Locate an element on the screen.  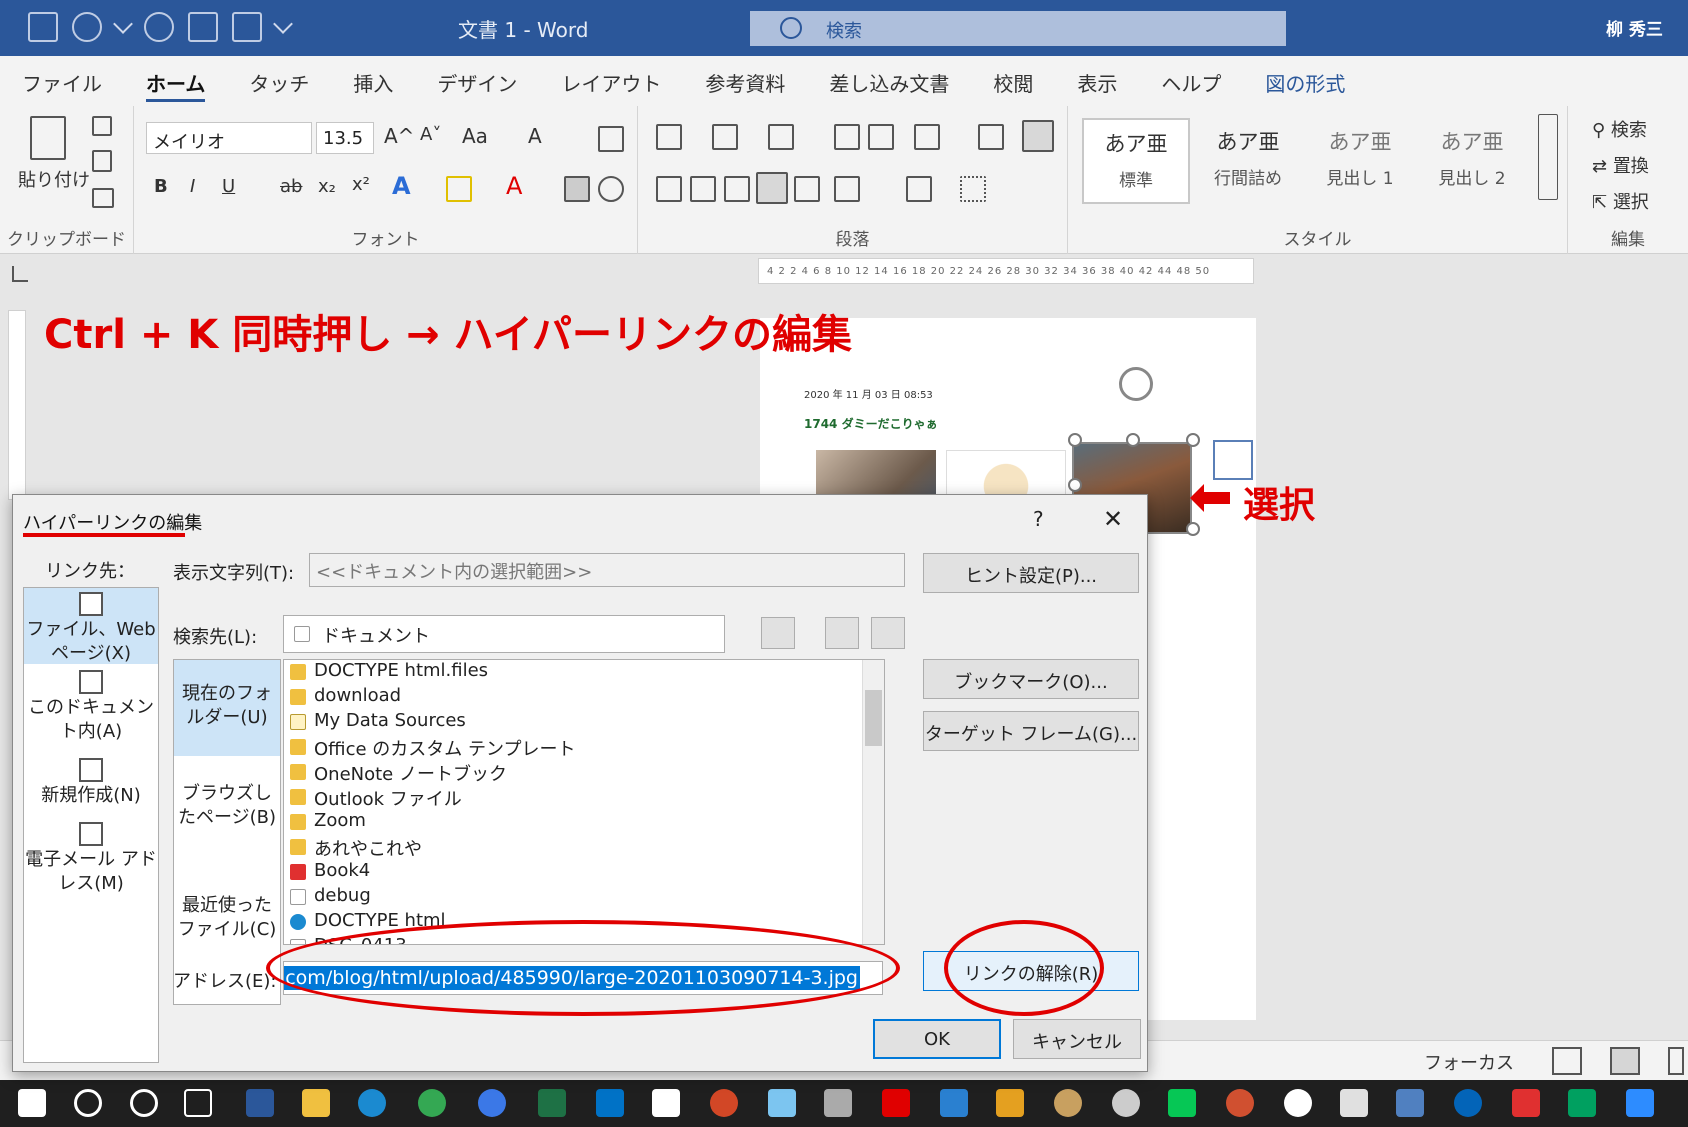
tab-design: デザイン is located at coordinates (477, 81).